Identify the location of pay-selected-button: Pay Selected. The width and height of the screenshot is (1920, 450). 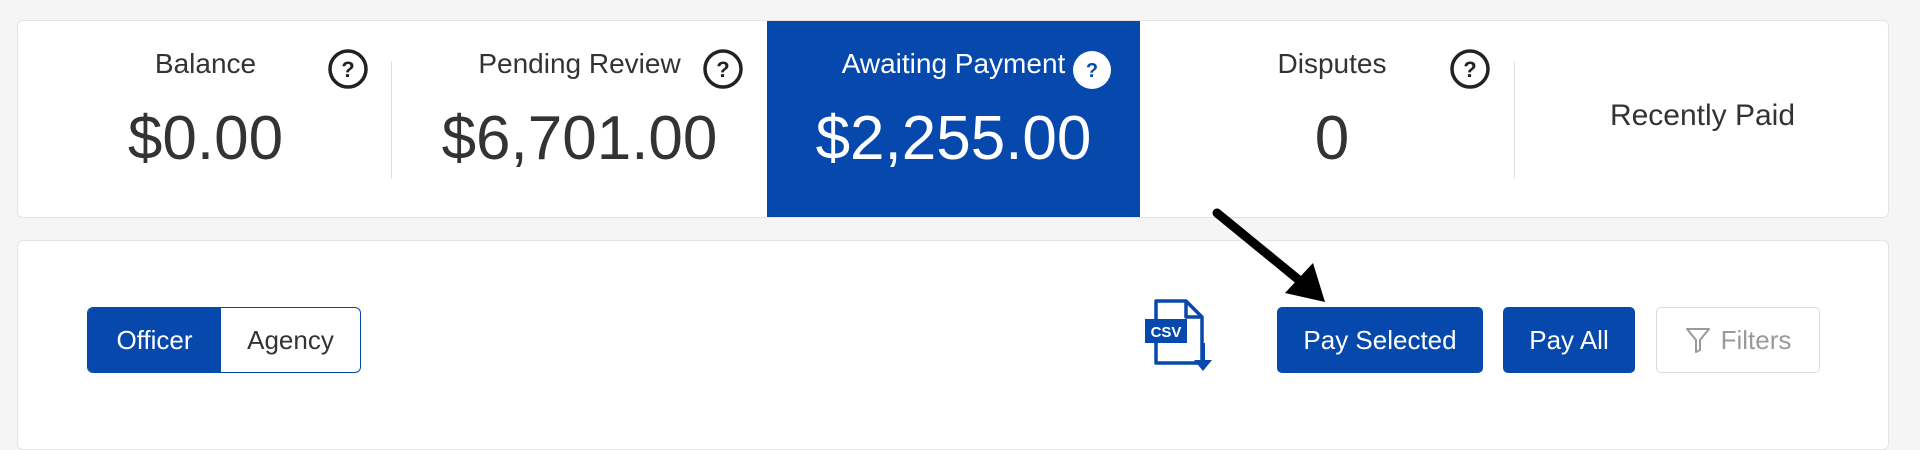
(1380, 340).